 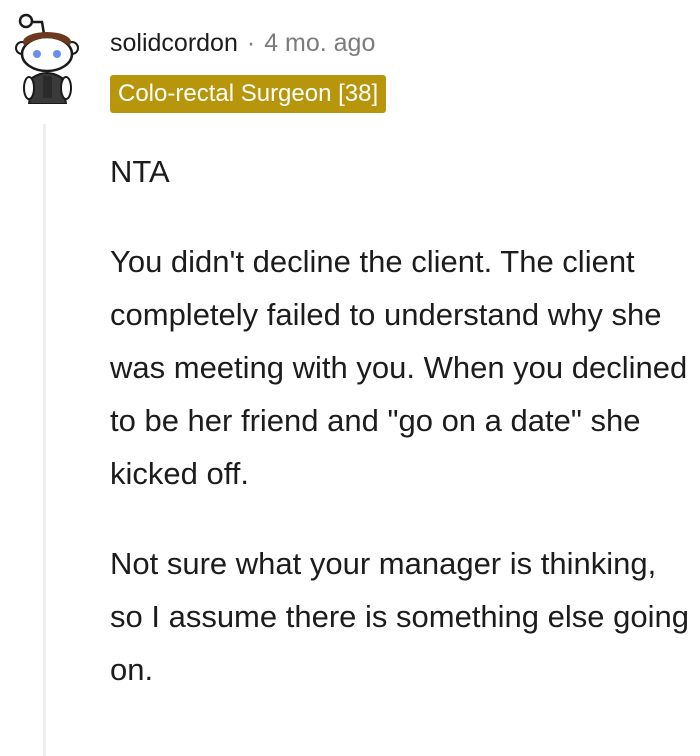 I want to click on comment-meta: solidcordon · 4 mo. ago, so click(x=242, y=43).